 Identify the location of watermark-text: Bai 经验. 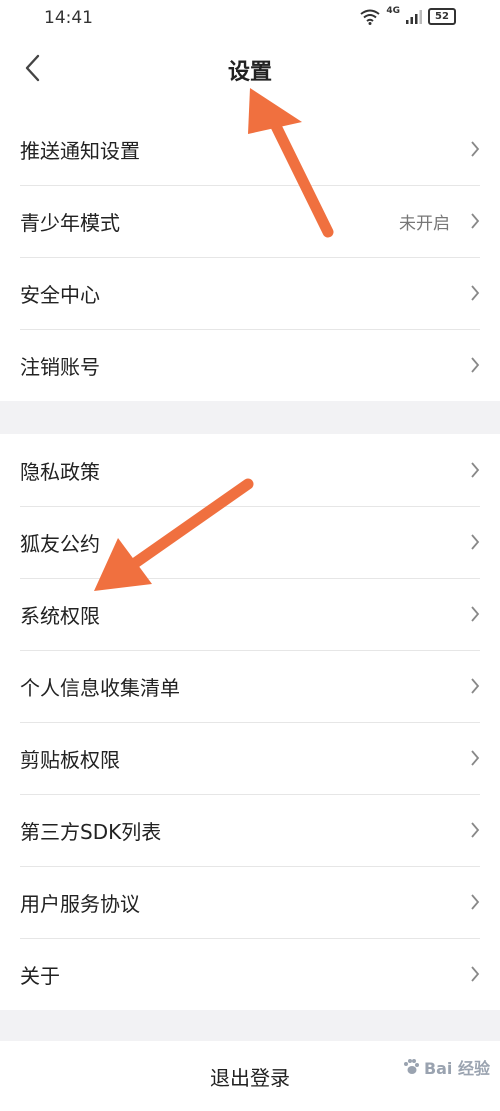
(456, 1068).